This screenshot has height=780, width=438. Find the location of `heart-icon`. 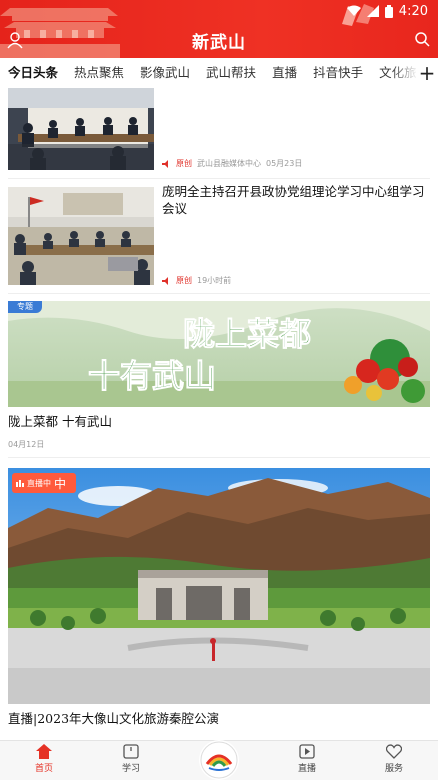

heart-icon is located at coordinates (394, 751).